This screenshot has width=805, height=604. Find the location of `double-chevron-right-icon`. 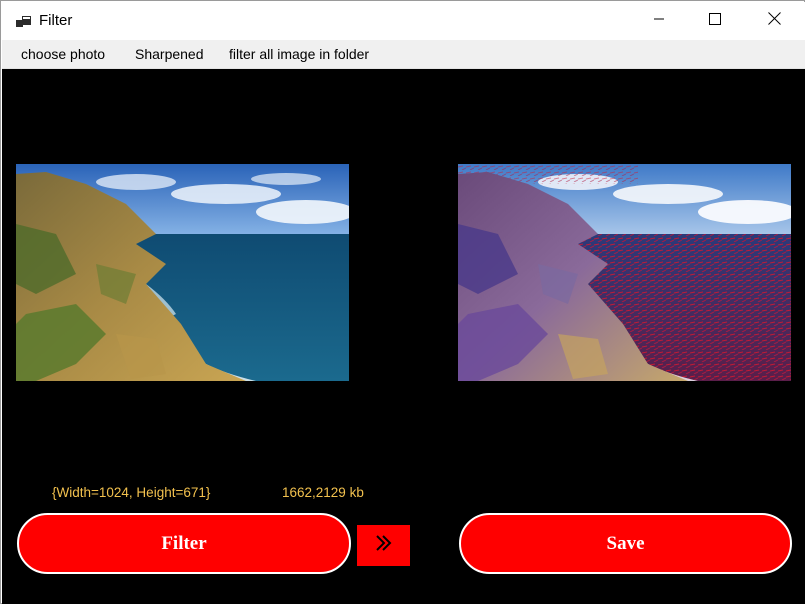

double-chevron-right-icon is located at coordinates (384, 545).